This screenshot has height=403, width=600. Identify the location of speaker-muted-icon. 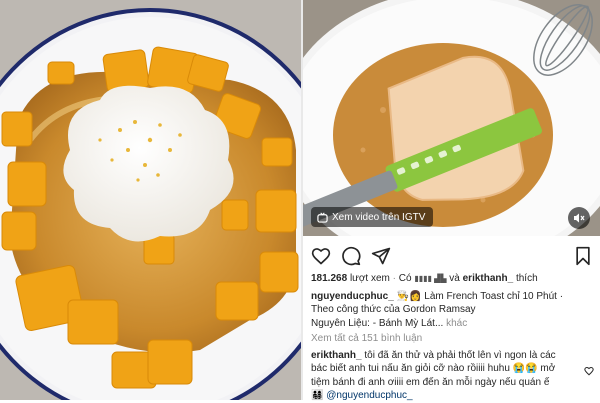
(579, 218).